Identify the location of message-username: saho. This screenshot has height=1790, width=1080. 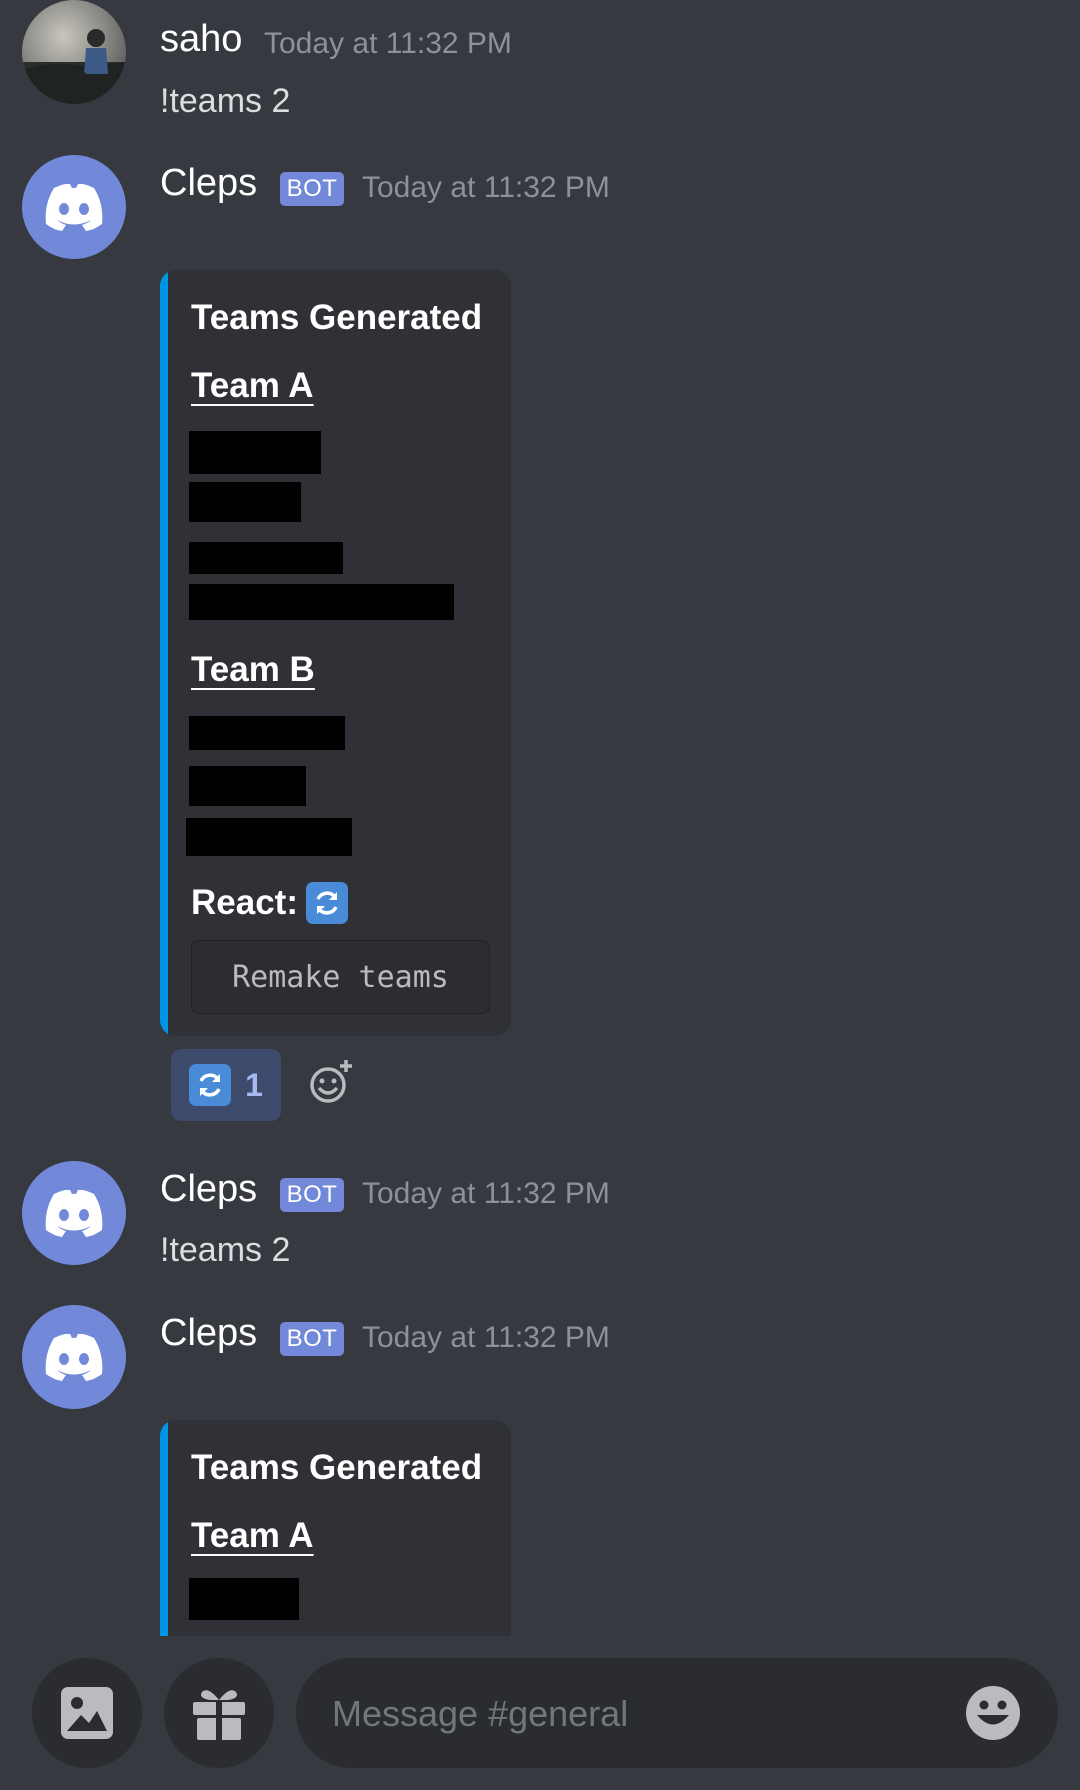
(201, 39).